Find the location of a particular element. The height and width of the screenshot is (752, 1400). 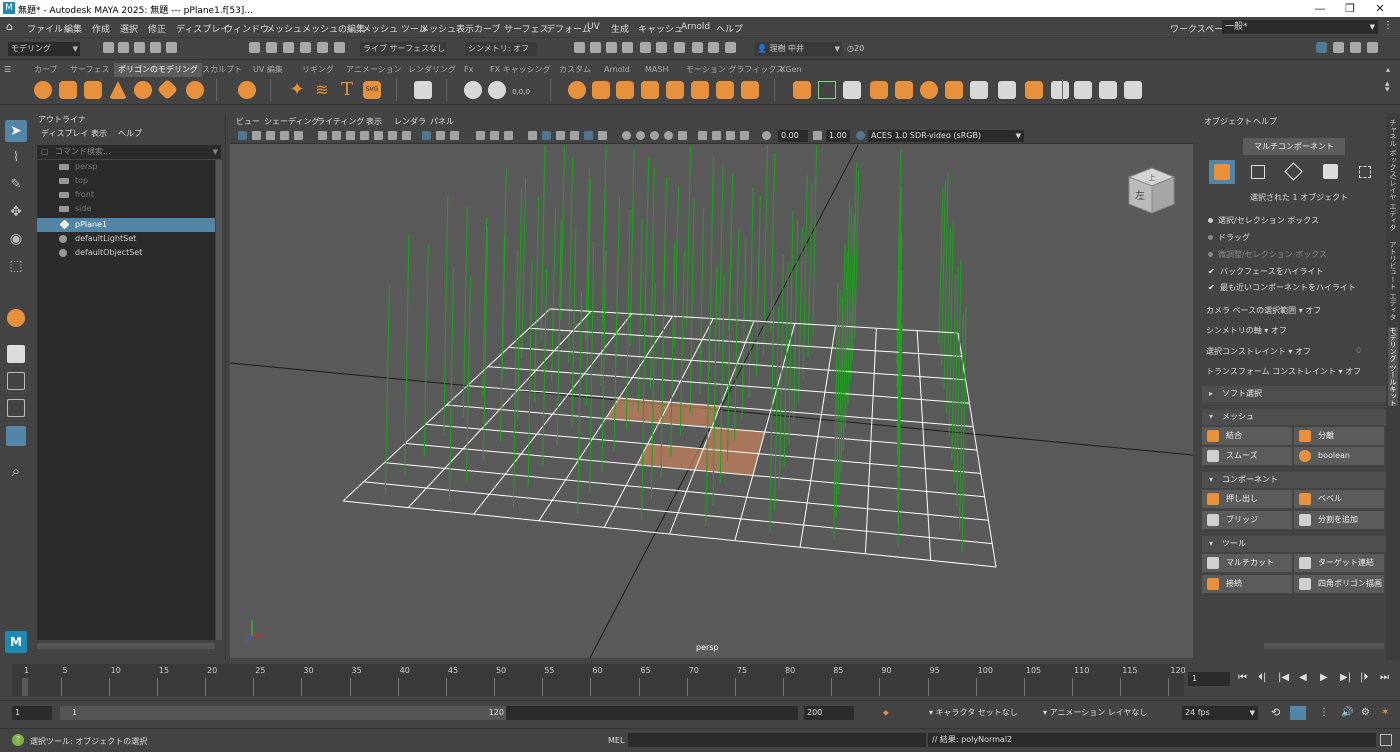

render-frame-icon is located at coordinates (595, 47).